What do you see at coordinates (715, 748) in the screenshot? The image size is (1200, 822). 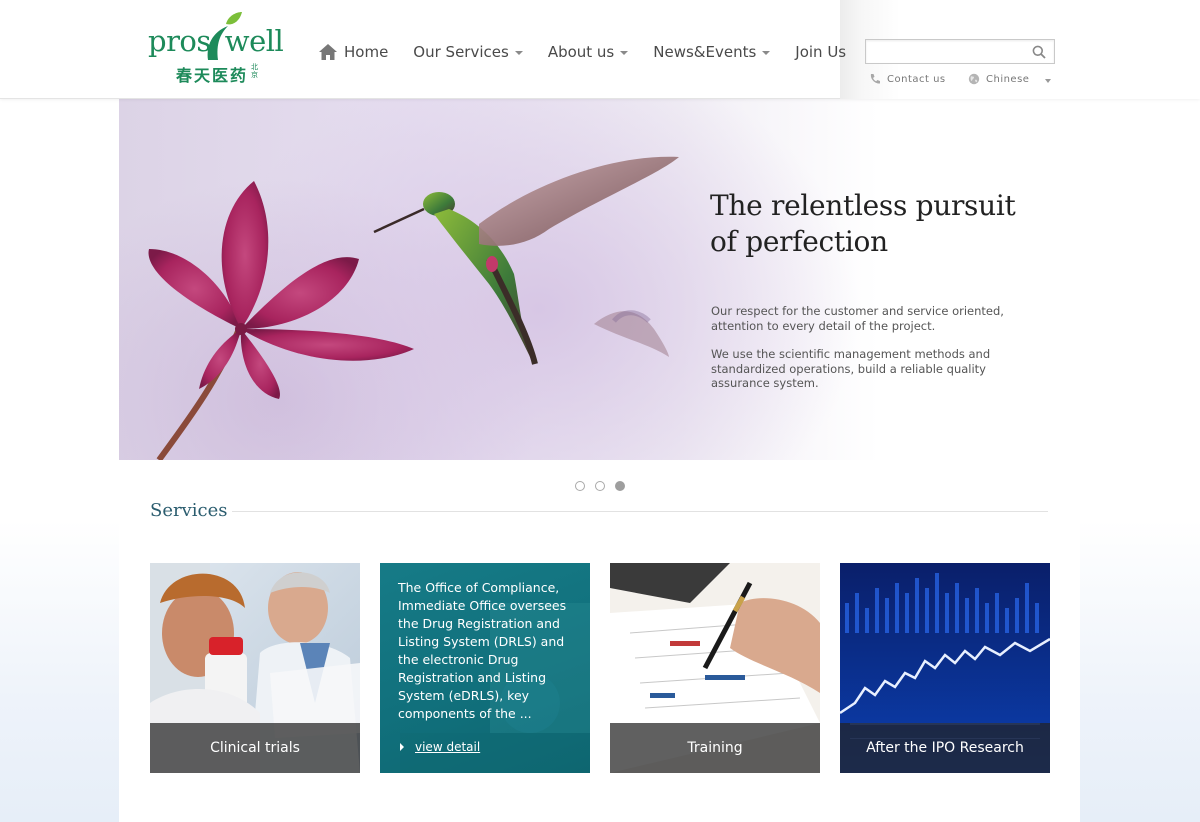 I see `card-caption: Training` at bounding box center [715, 748].